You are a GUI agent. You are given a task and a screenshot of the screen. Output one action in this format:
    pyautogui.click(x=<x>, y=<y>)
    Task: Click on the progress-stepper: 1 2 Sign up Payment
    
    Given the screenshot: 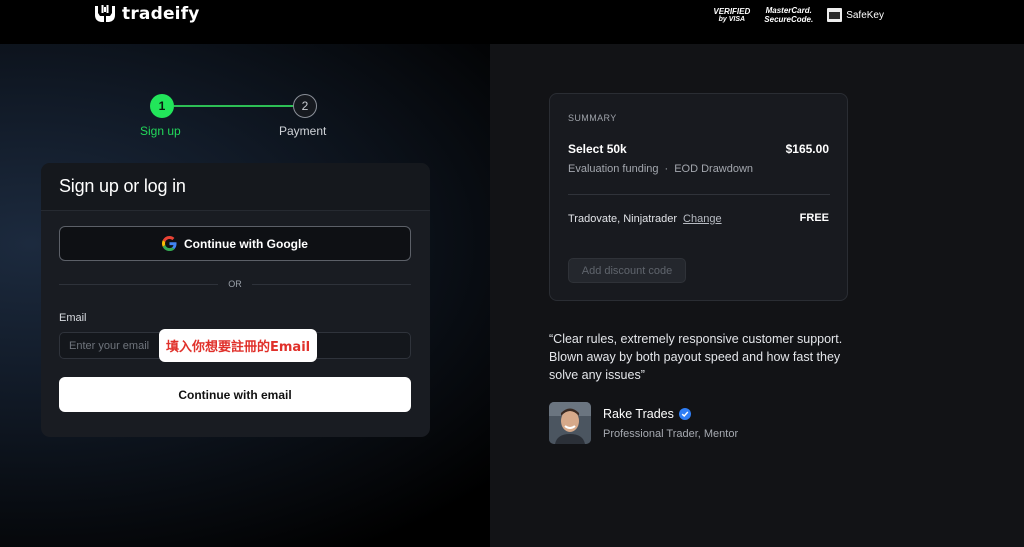 What is the action you would take?
    pyautogui.click(x=240, y=119)
    